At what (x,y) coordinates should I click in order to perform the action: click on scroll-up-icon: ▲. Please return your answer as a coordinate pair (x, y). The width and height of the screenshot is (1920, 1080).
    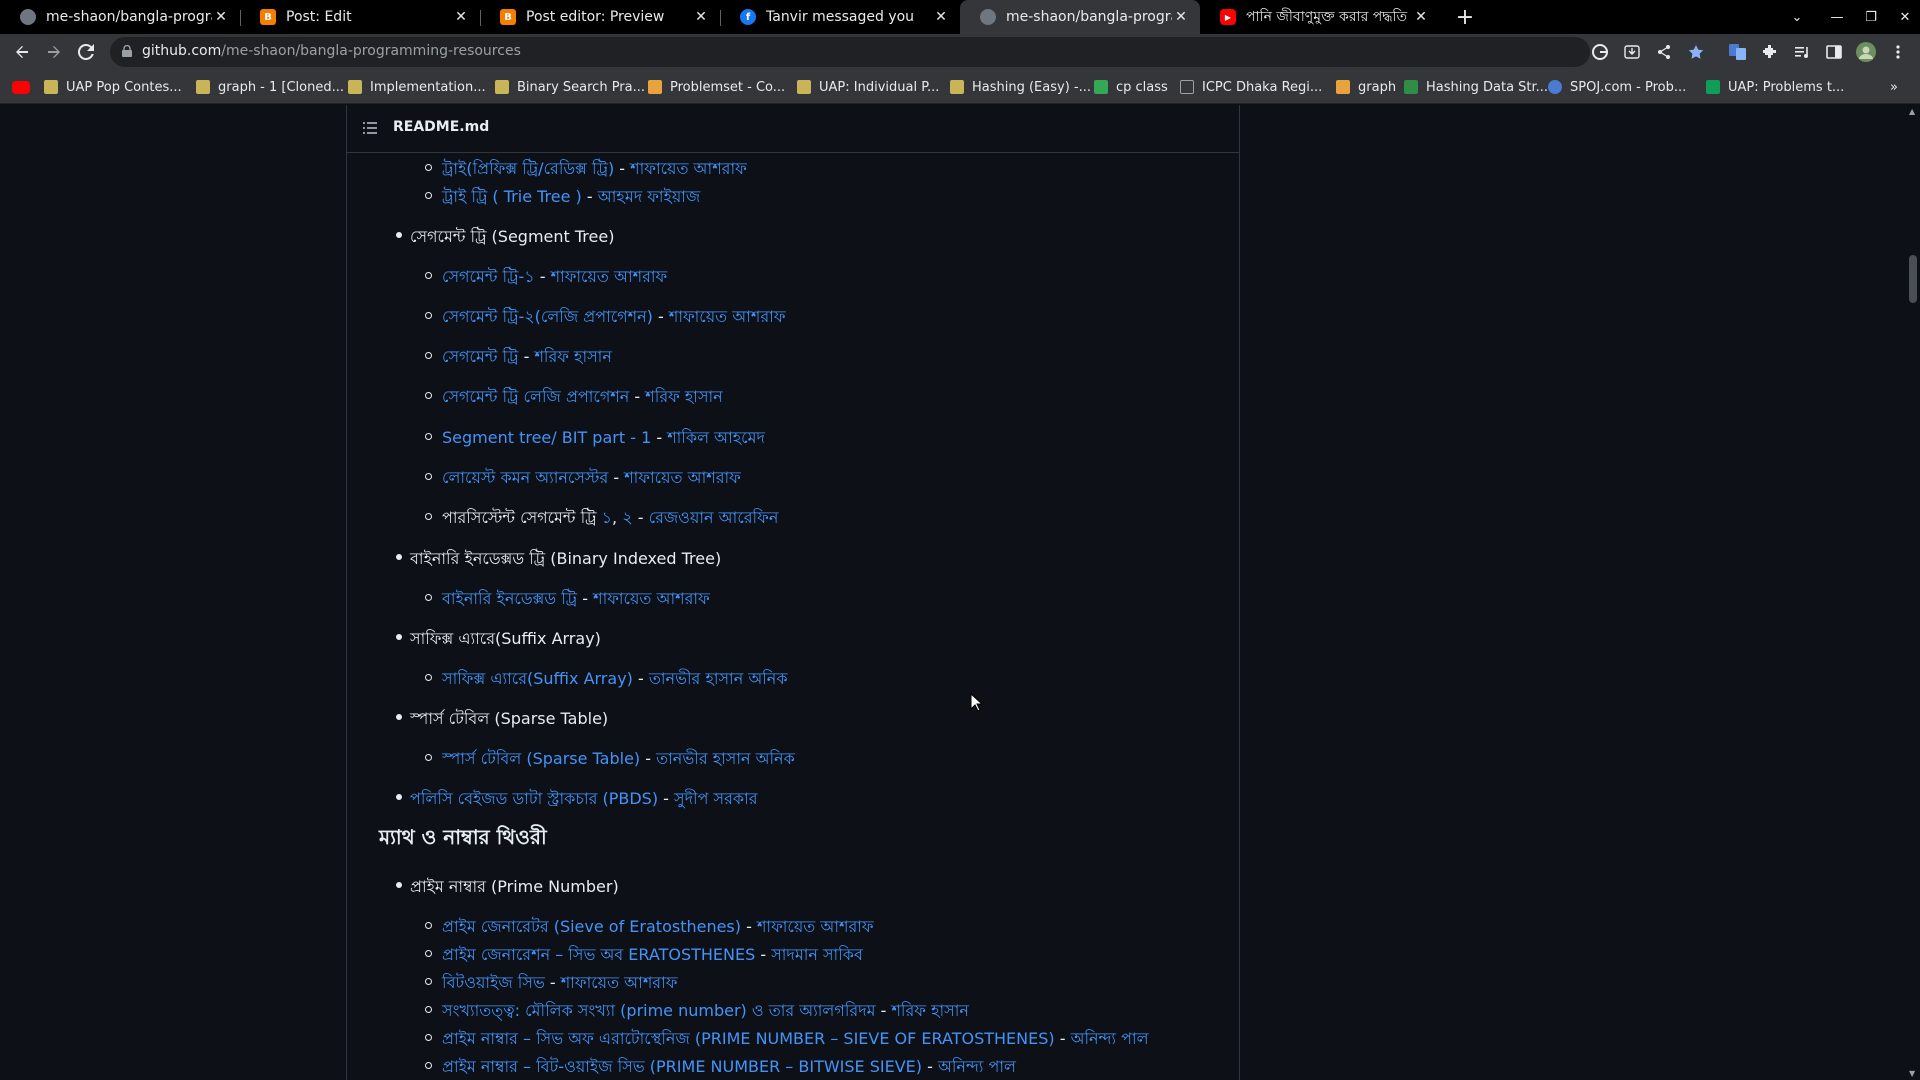
    Looking at the image, I should click on (1912, 111).